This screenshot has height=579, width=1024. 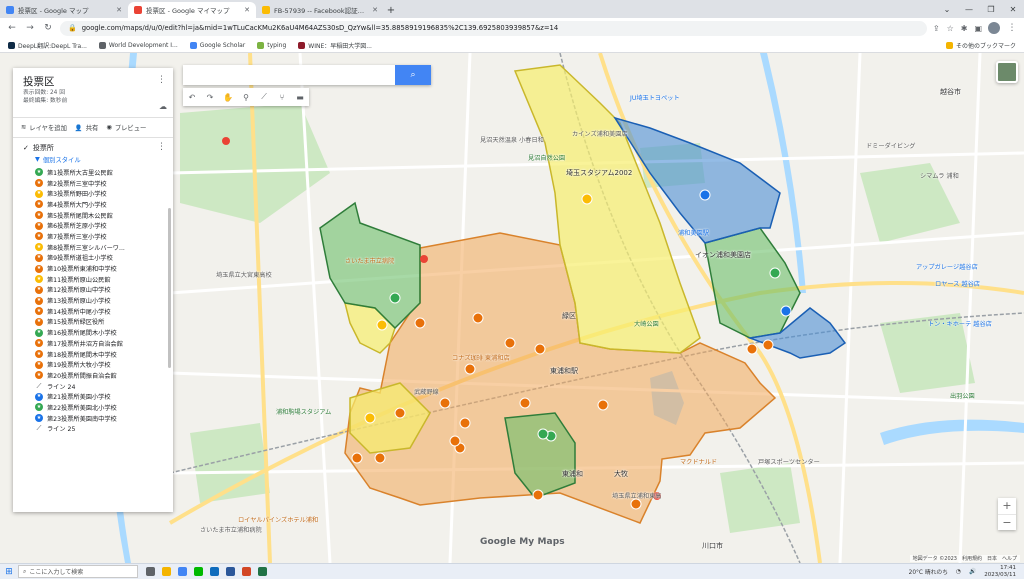 What do you see at coordinates (246, 97) in the screenshot?
I see `add-marker-icon: ⚲` at bounding box center [246, 97].